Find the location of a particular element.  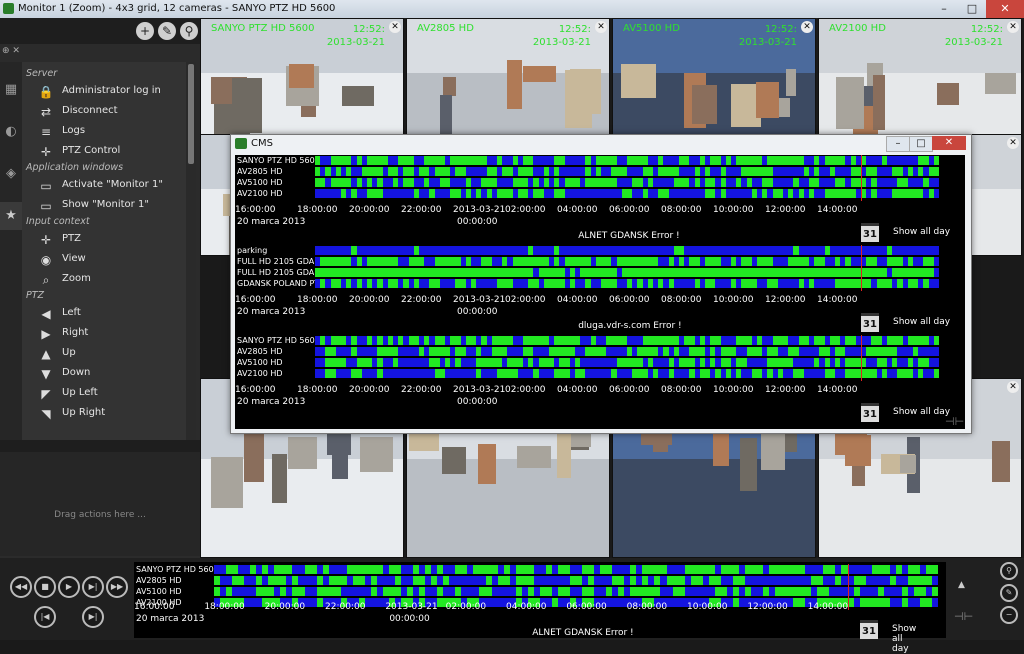

camera-view: ✕ AV2100 HD 12:52: 2013-03-21 is located at coordinates (920, 79).